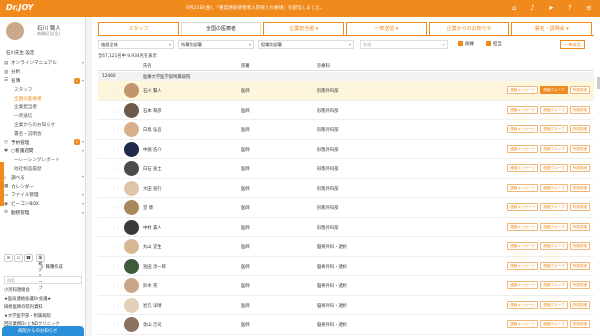 The image size is (600, 336). Describe the element at coordinates (138, 28) in the screenshot. I see `tab: スタッフ` at that location.